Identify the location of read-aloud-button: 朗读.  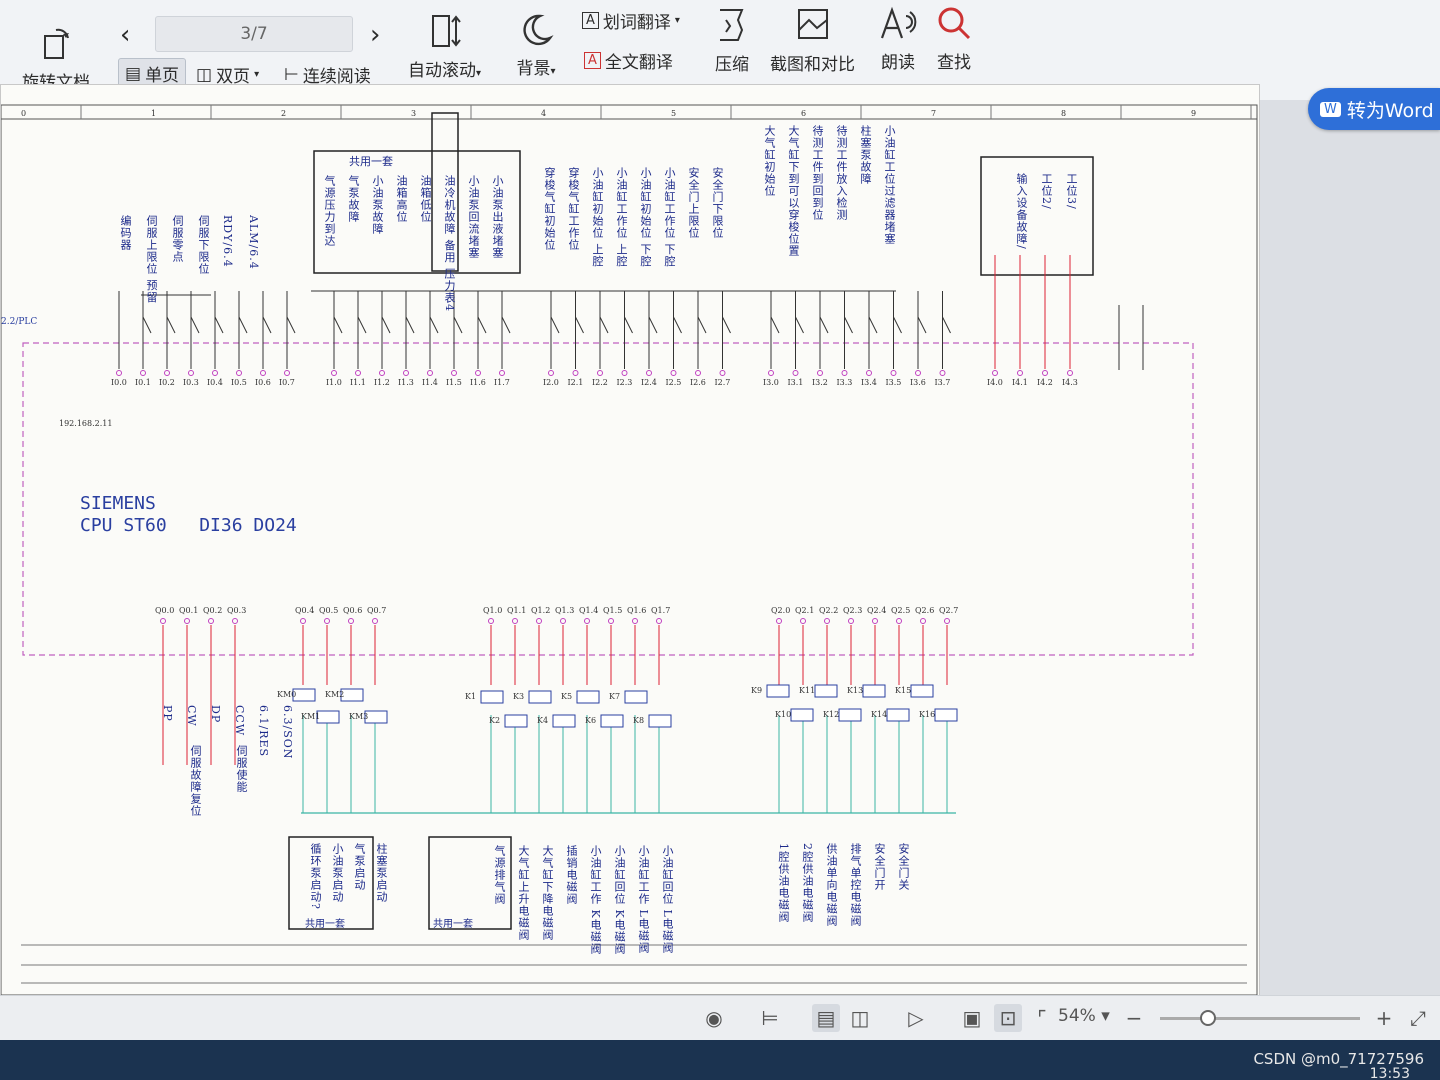
(898, 38).